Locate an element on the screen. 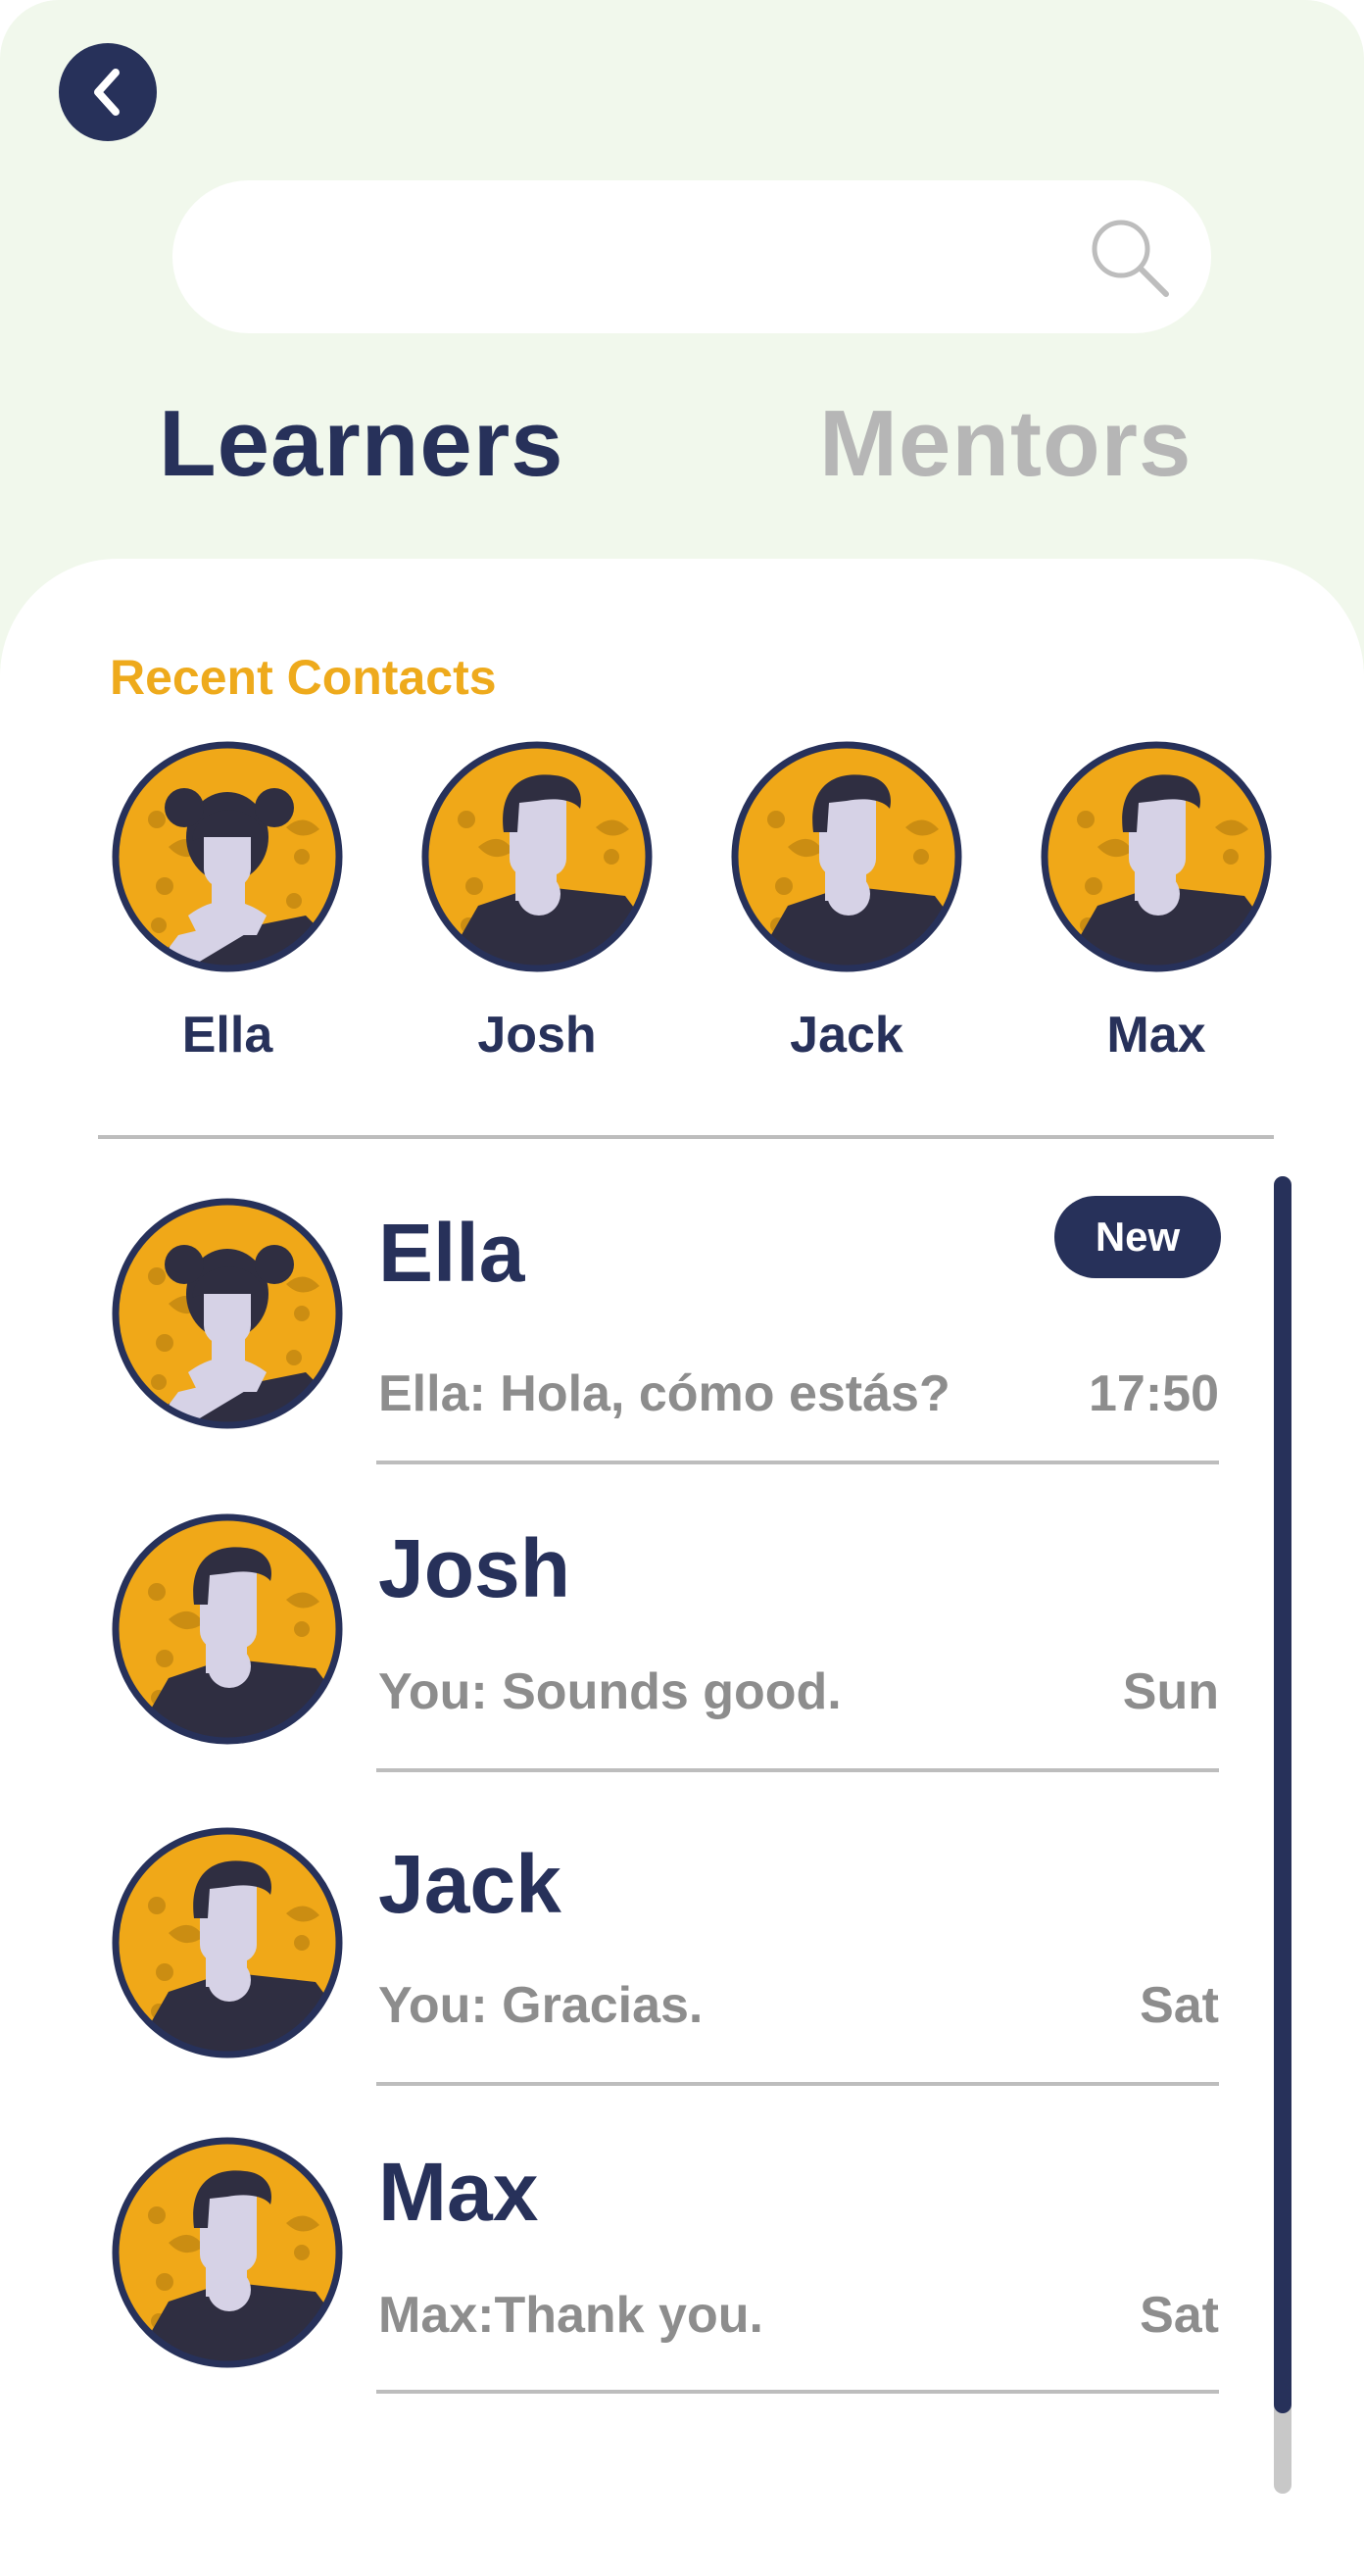 The image size is (1364, 2576). chevron-left-icon is located at coordinates (107, 92).